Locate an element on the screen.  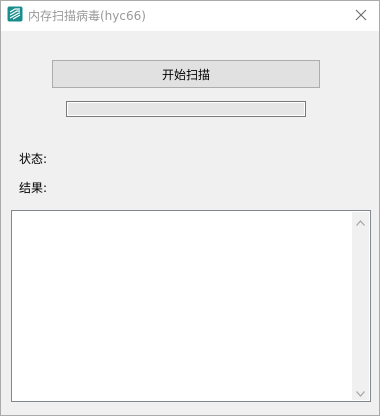
close-icon is located at coordinates (361, 15).